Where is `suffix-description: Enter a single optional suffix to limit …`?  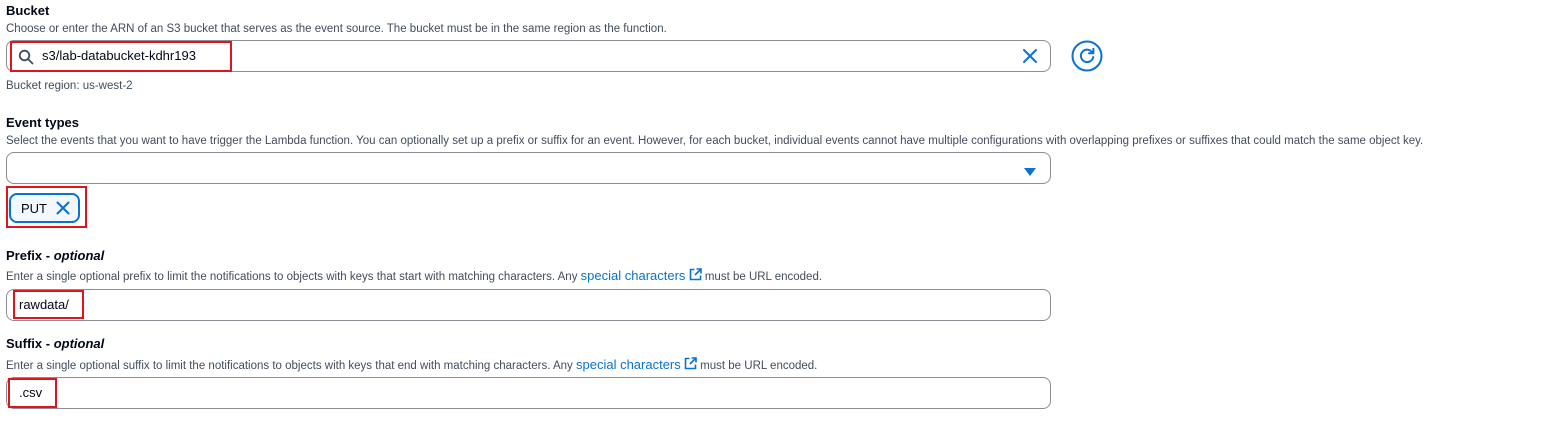
suffix-description: Enter a single optional suffix to limit … is located at coordinates (412, 364).